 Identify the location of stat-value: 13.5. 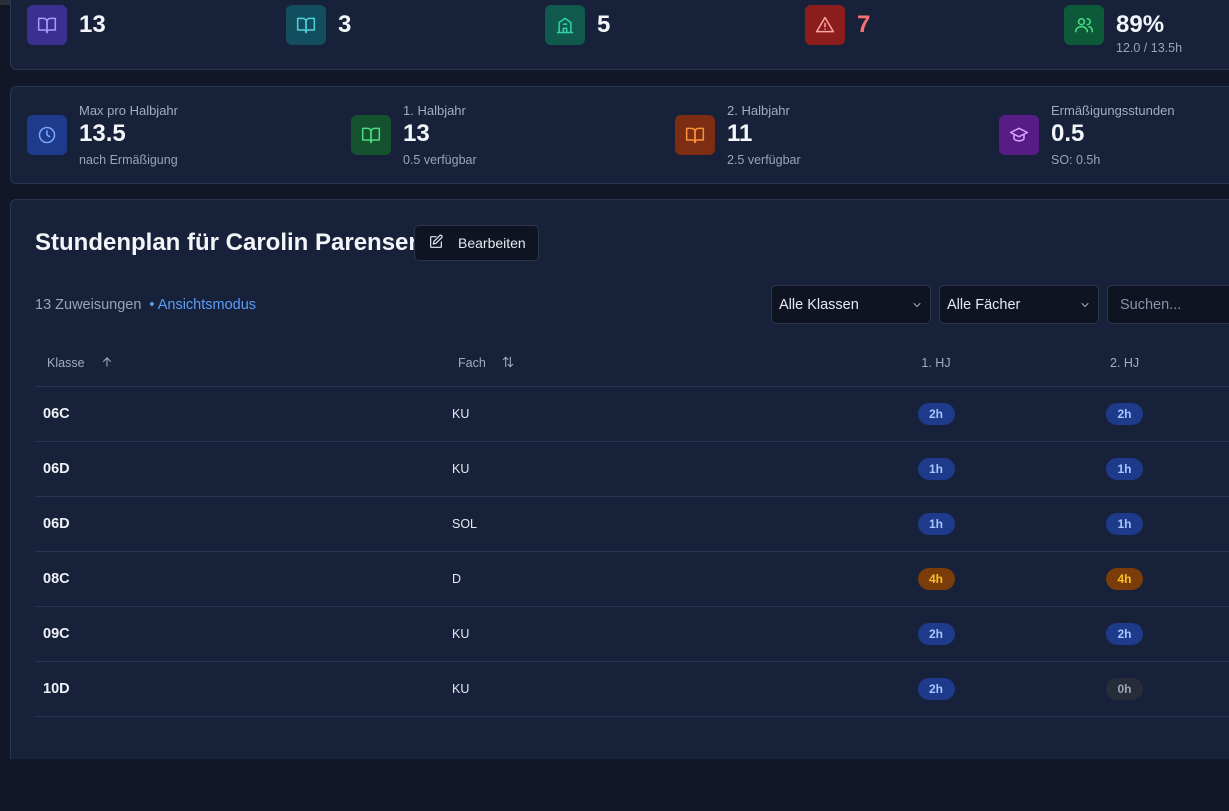
(102, 133).